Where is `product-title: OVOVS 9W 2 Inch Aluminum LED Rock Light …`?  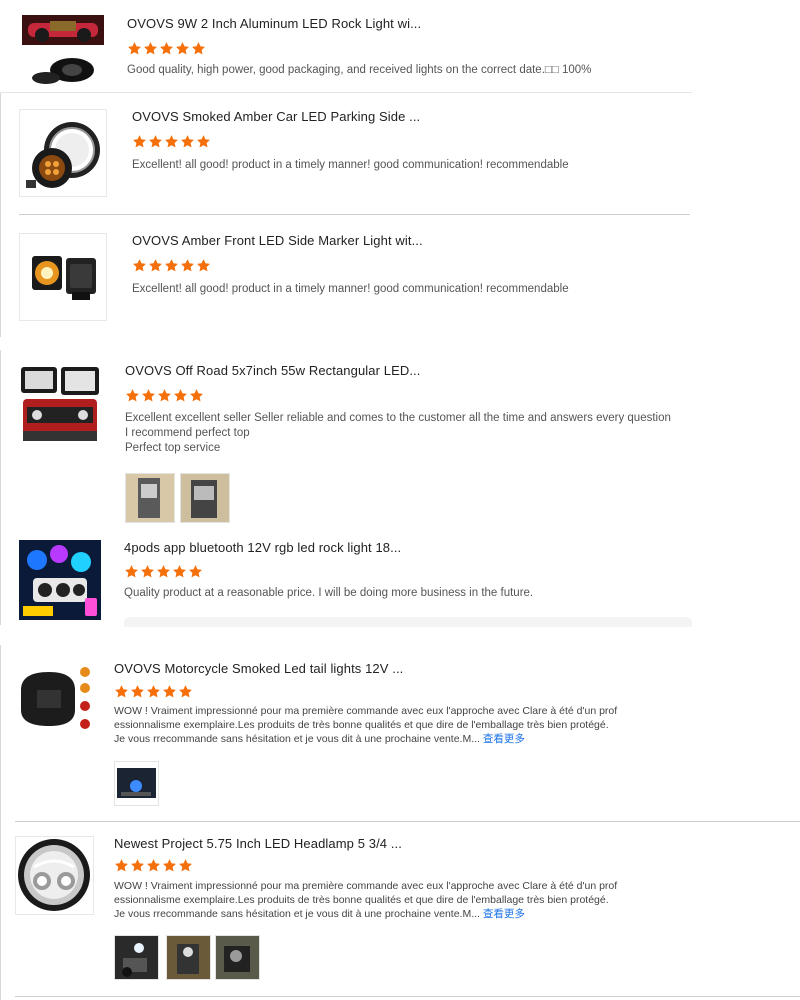
product-title: OVOVS 9W 2 Inch Aluminum LED Rock Light … is located at coordinates (274, 23).